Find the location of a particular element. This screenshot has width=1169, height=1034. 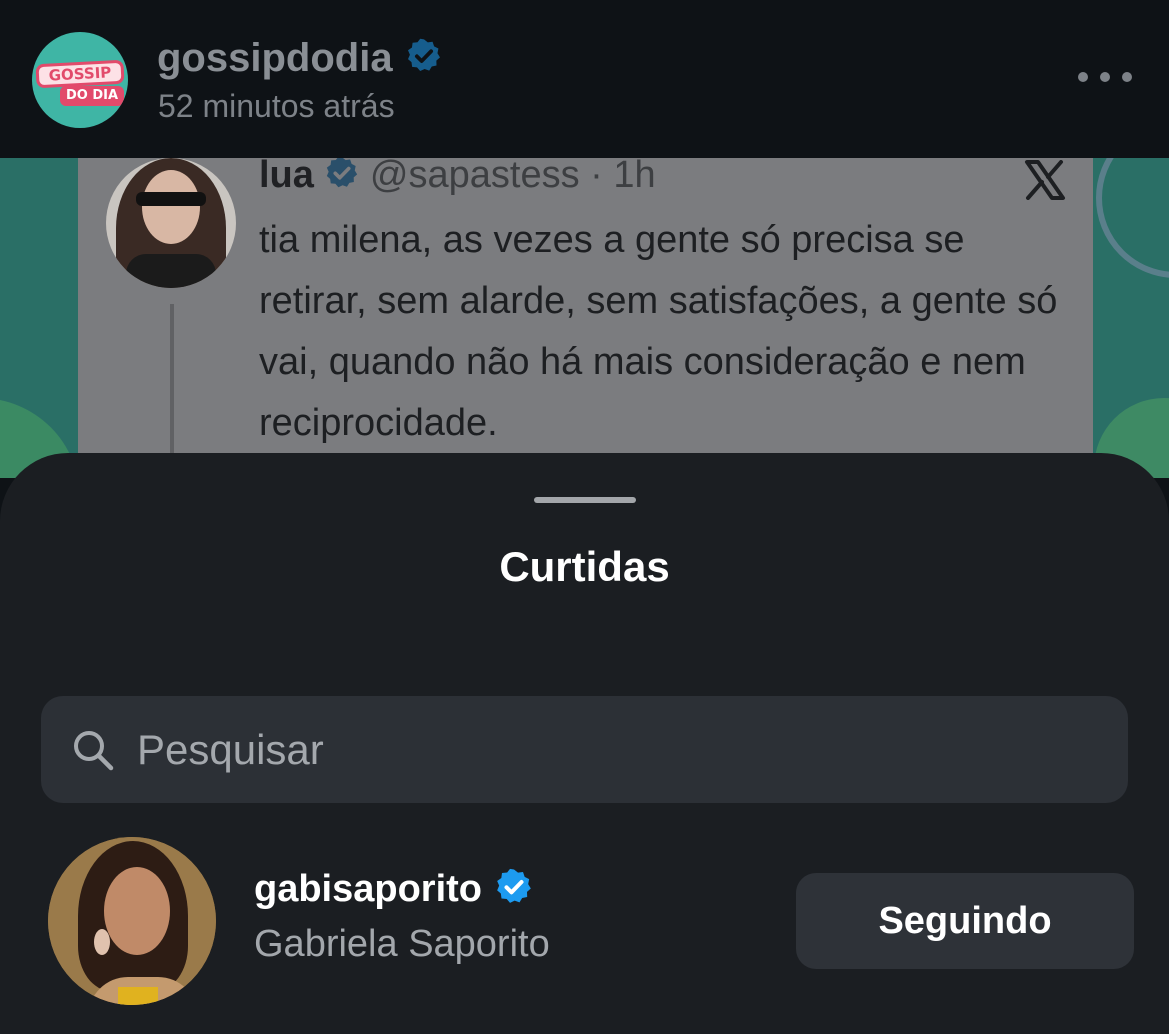

sheet-drag-handle is located at coordinates (585, 500).